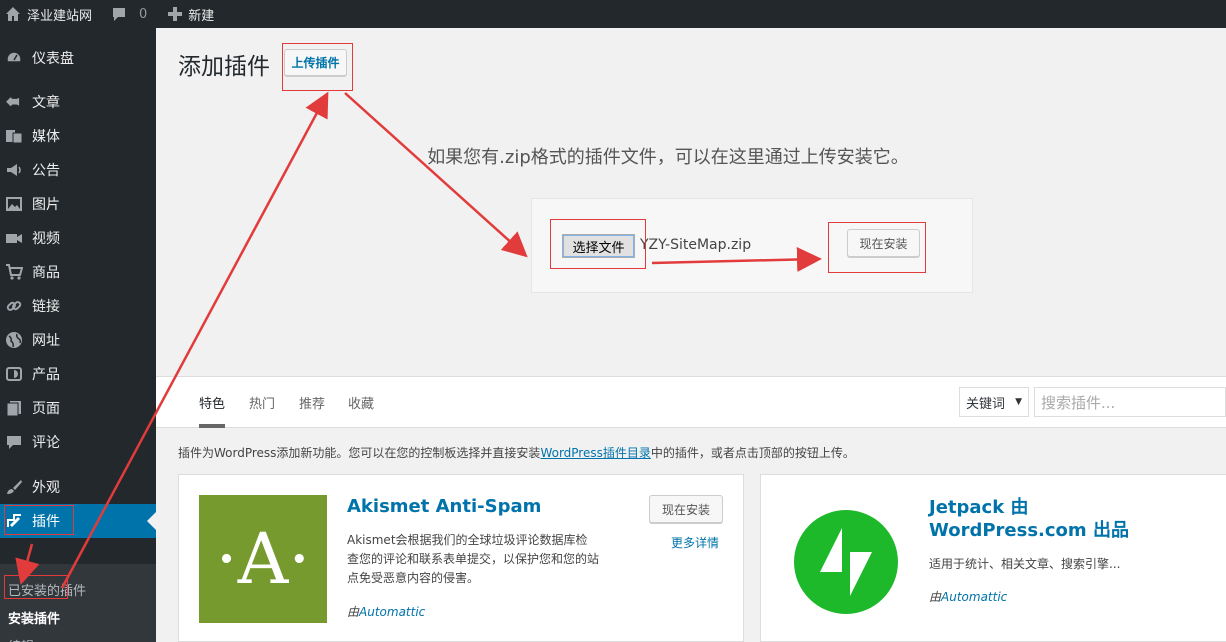  I want to click on sidebar-item-dashboard: 仪表盘, so click(78, 58).